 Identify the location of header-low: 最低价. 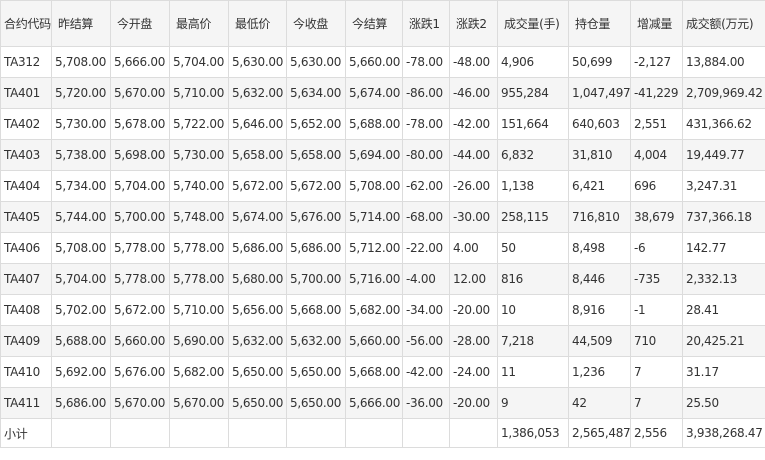
(257, 23).